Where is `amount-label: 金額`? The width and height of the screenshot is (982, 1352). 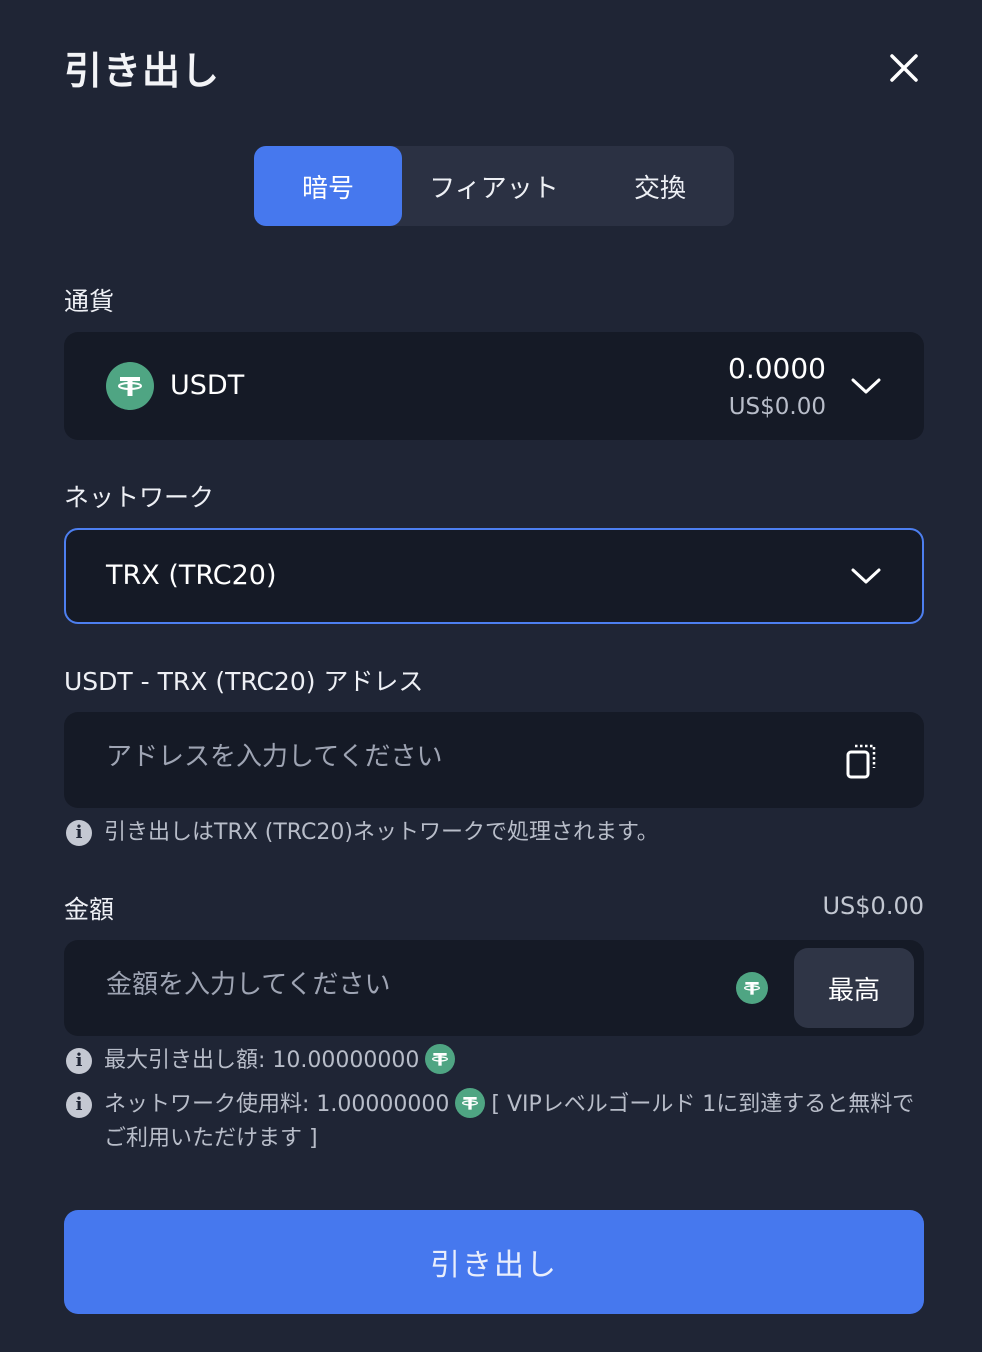
amount-label: 金額 is located at coordinates (89, 909).